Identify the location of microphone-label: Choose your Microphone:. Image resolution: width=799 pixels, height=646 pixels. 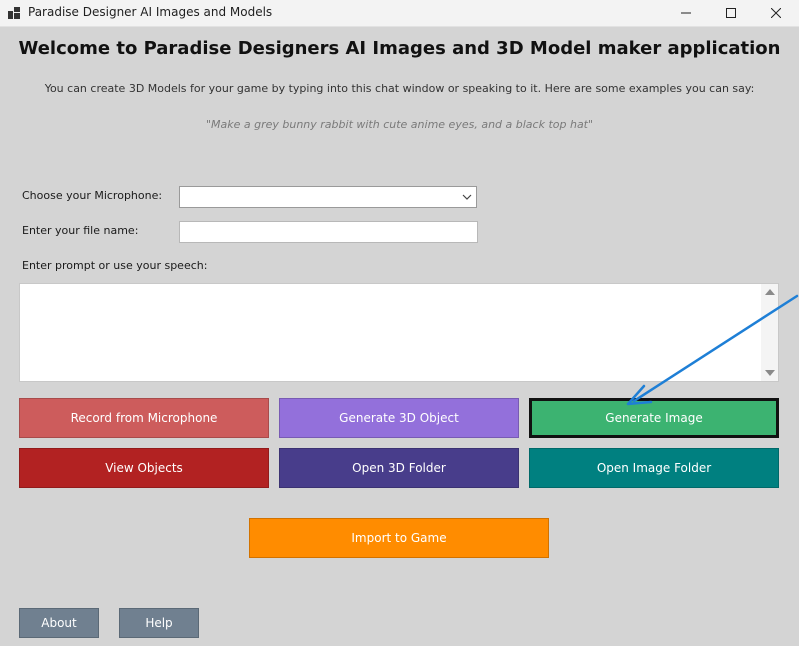
(92, 195).